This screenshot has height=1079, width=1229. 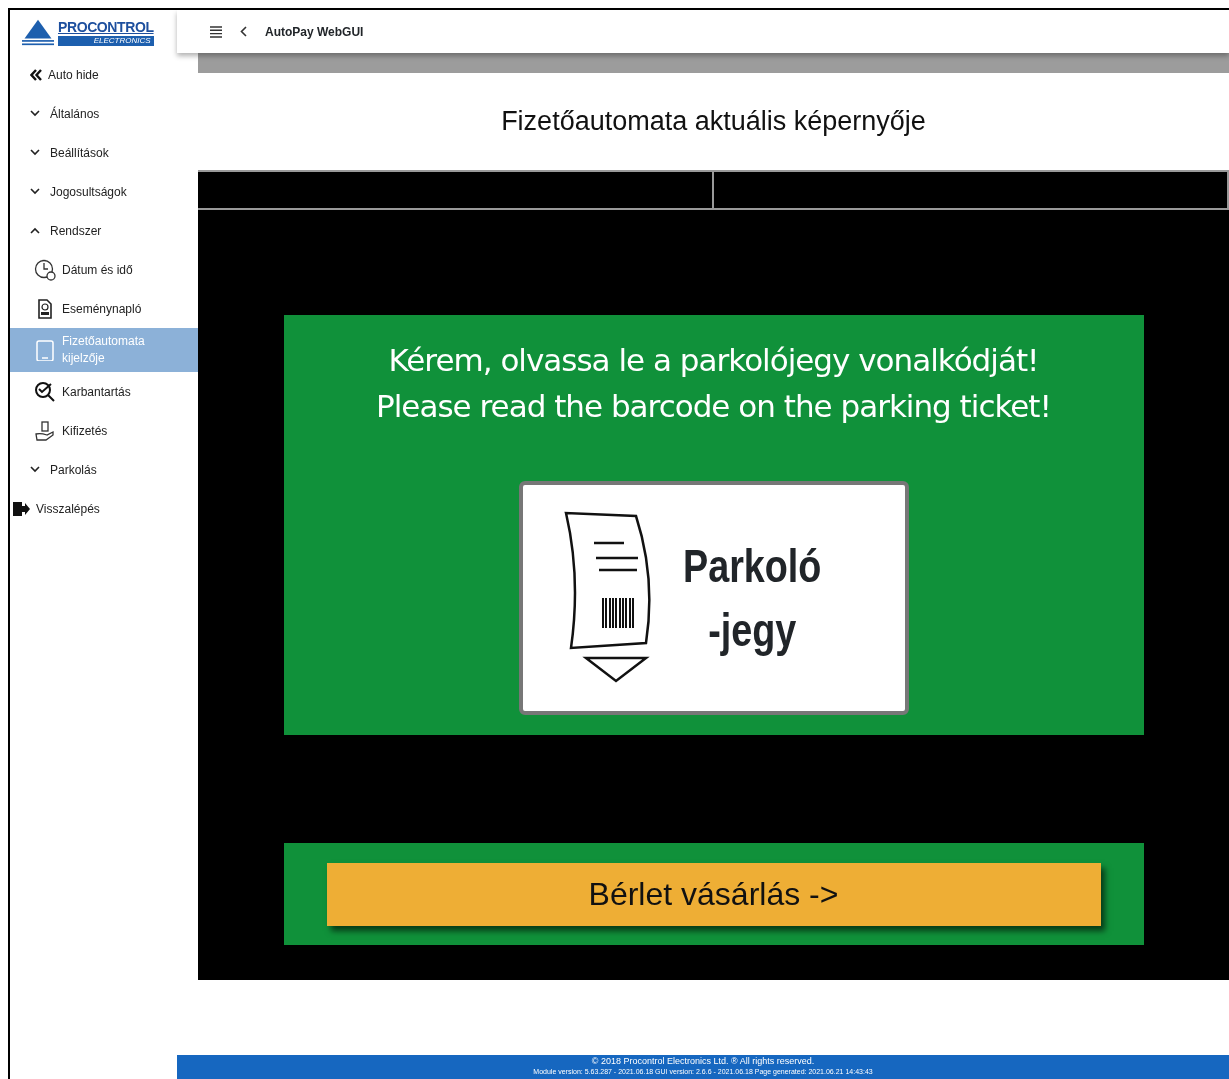 What do you see at coordinates (751, 598) in the screenshot?
I see `ticket-label: Parkoló -jegy` at bounding box center [751, 598].